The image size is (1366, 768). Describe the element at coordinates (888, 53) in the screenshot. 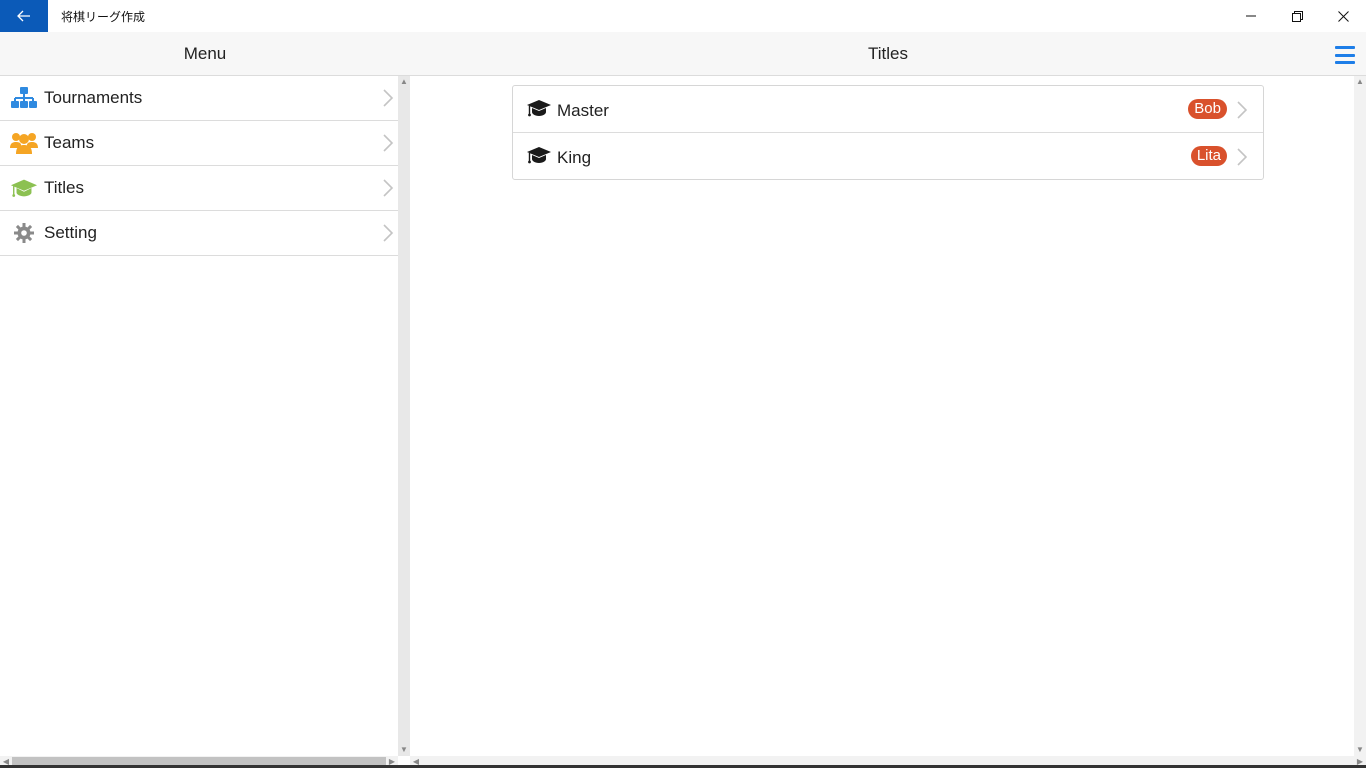

I see `page-title: Titles` at that location.